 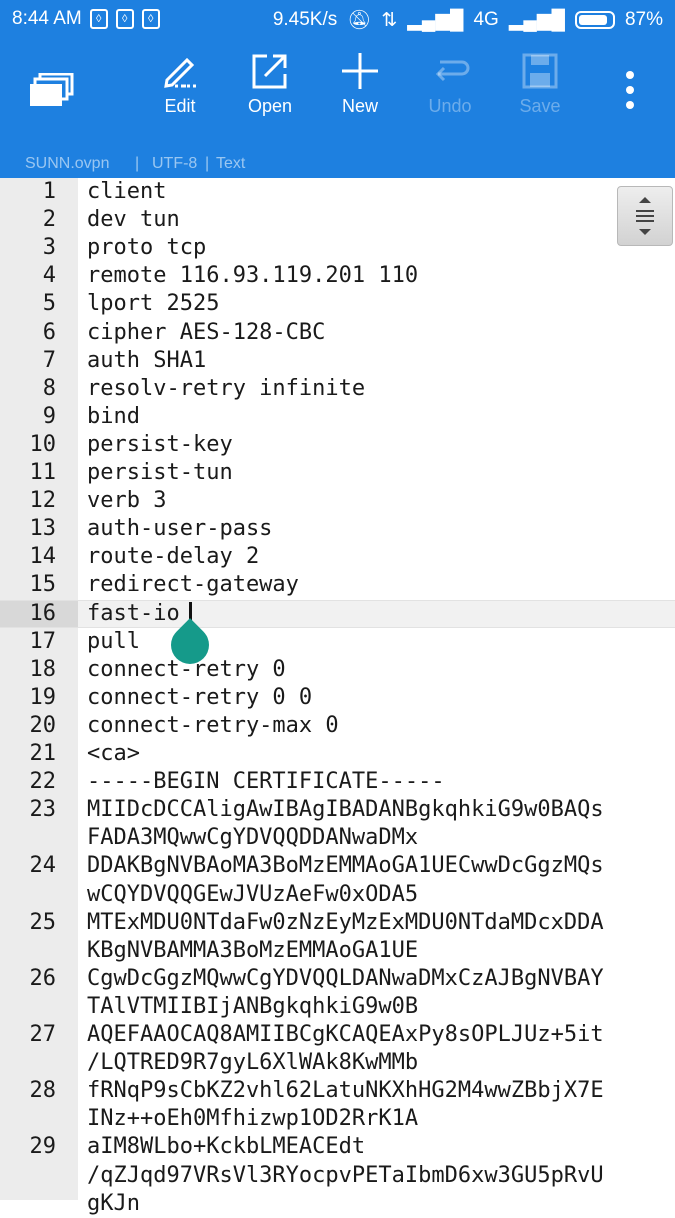 I want to click on code-line: KBgNVBAMMA3BoMzEMMAoGA1UE, so click(x=337, y=951).